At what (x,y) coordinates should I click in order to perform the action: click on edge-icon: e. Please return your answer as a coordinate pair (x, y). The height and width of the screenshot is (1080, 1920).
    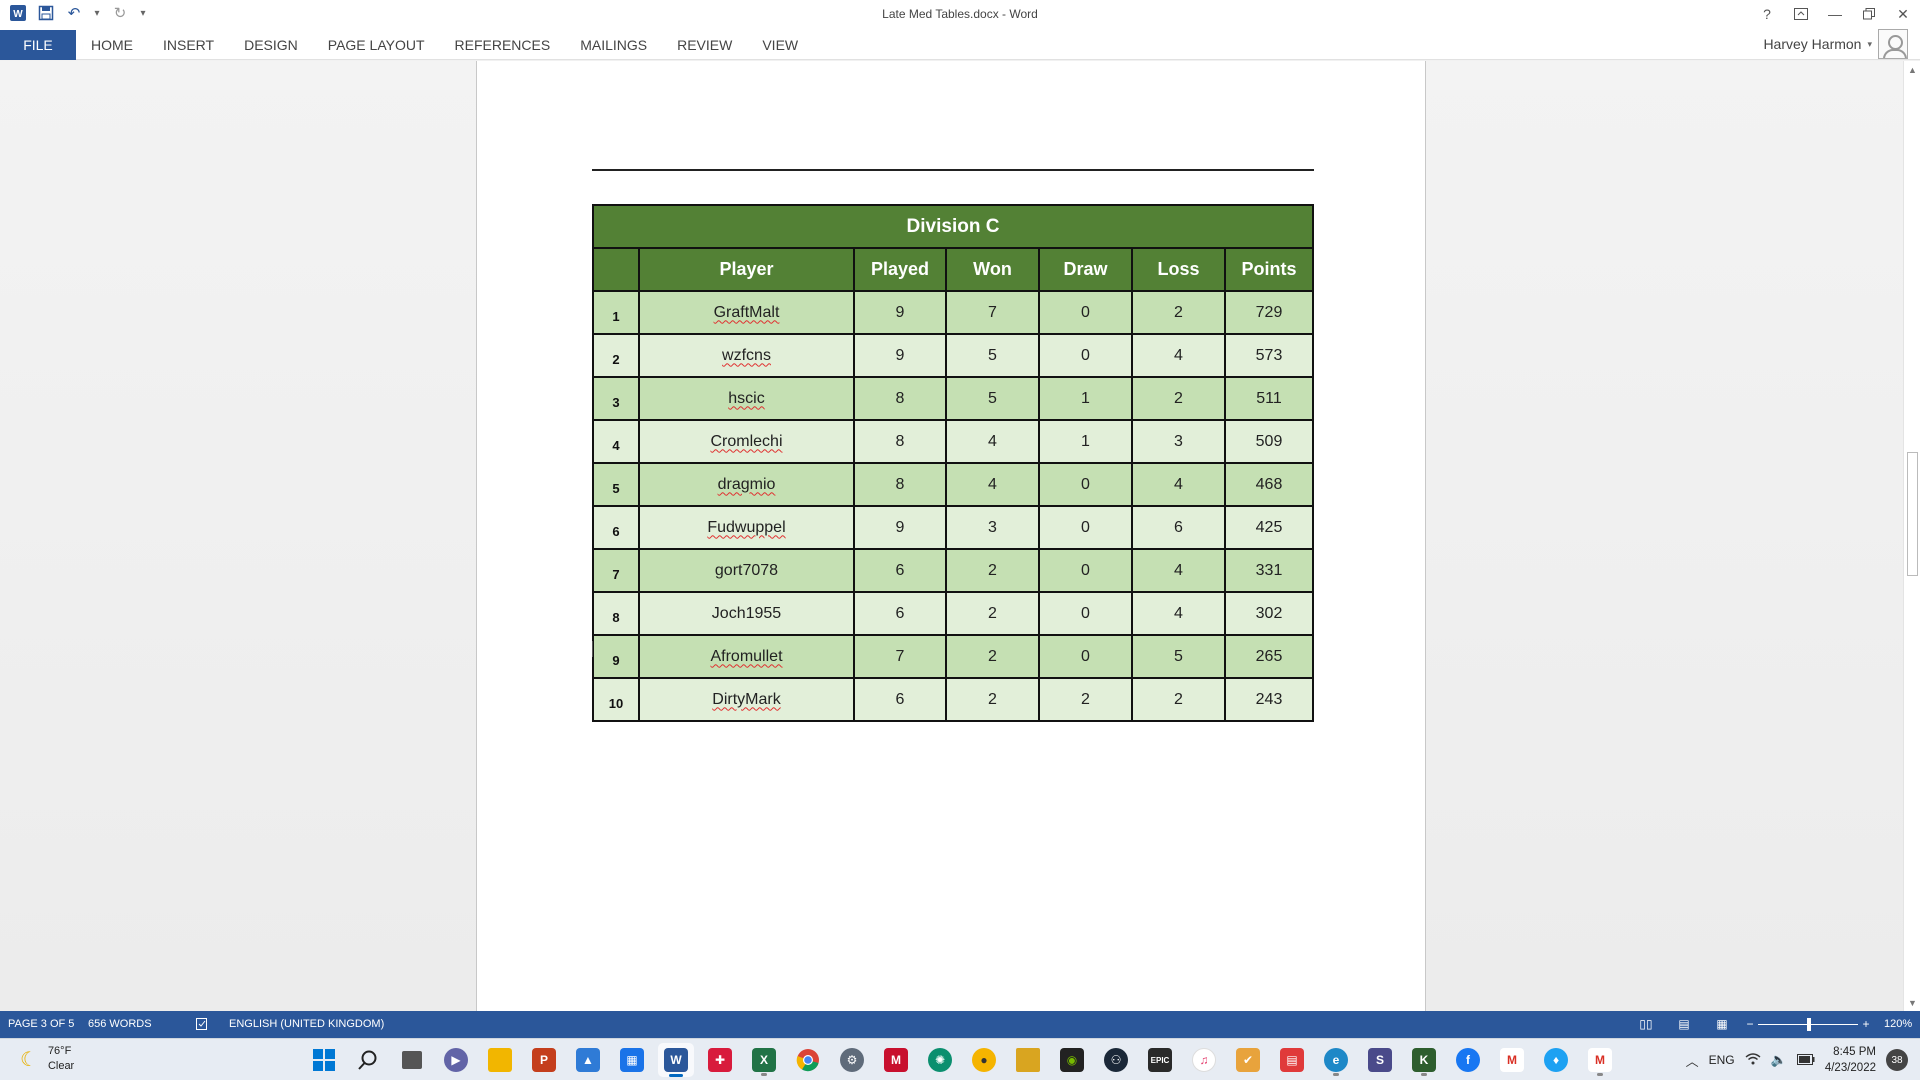
    Looking at the image, I should click on (1336, 1060).